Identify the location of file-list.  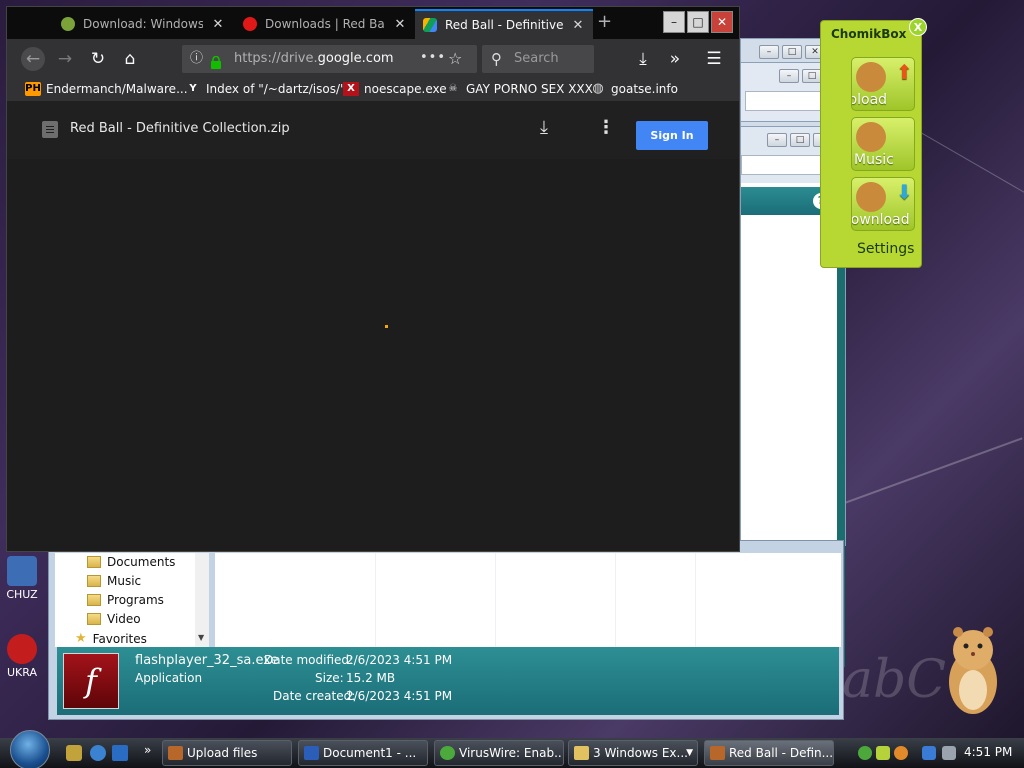
(528, 600).